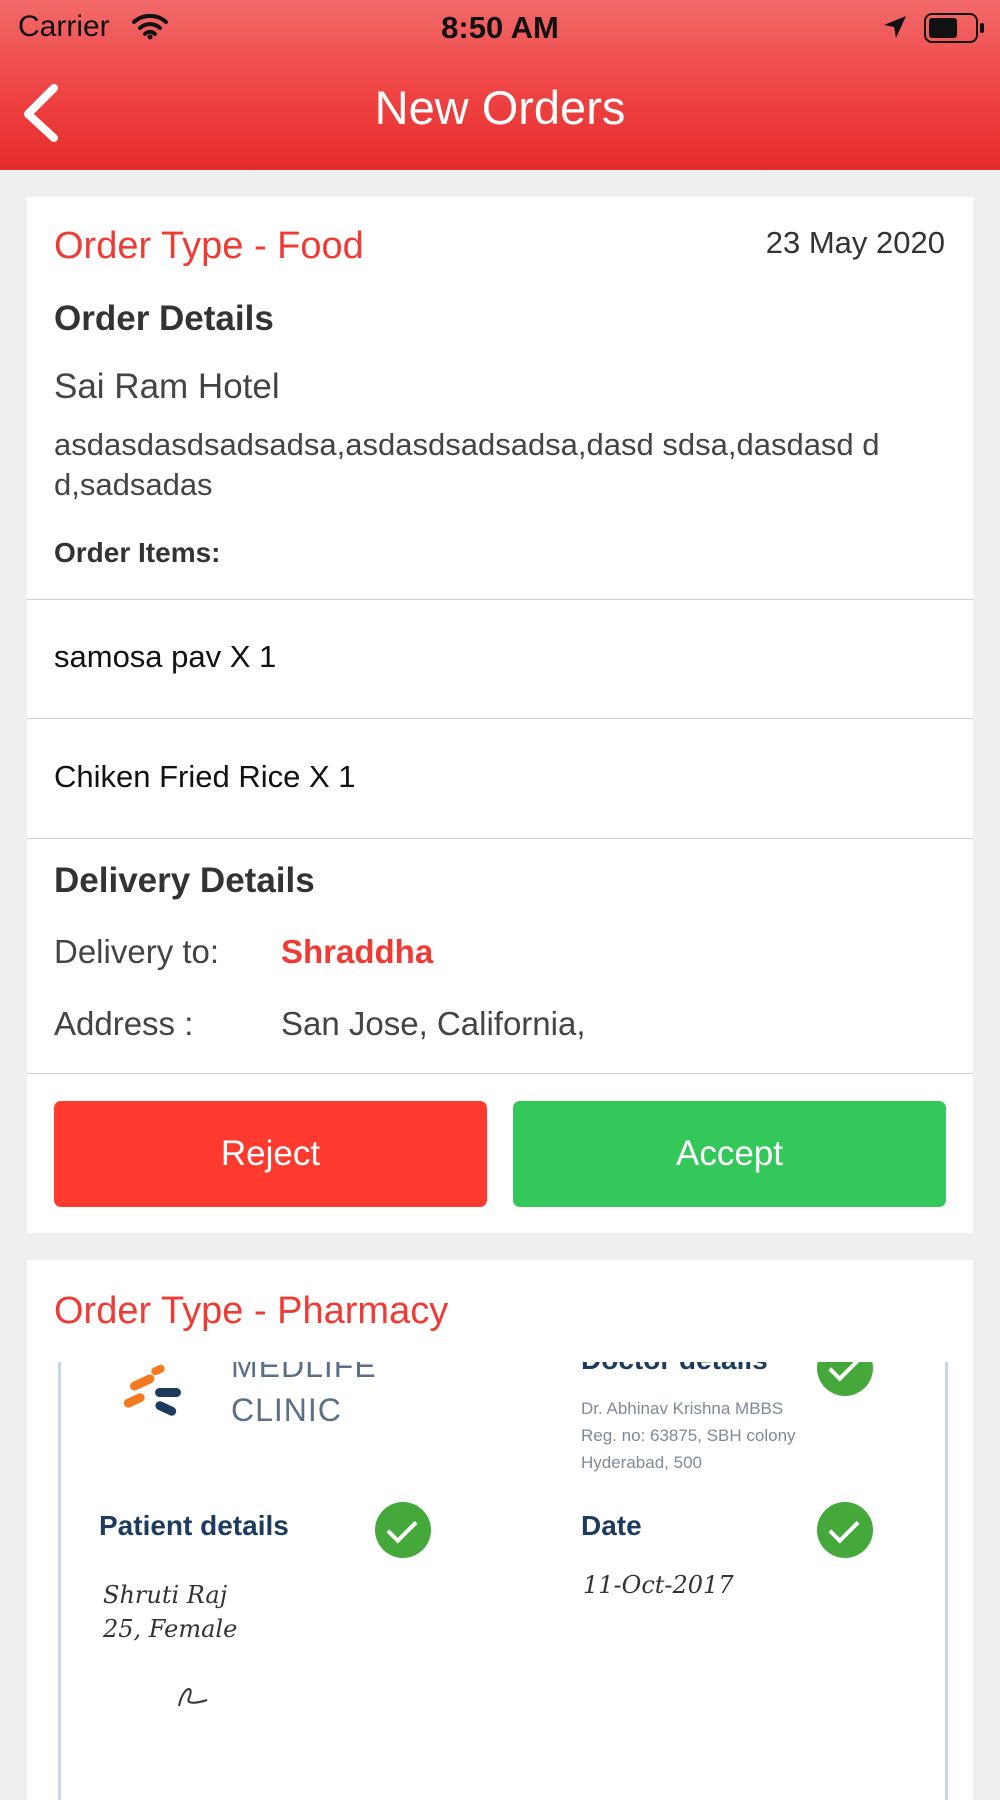 The width and height of the screenshot is (1000, 1800). Describe the element at coordinates (124, 1023) in the screenshot. I see `address-label: Address :` at that location.